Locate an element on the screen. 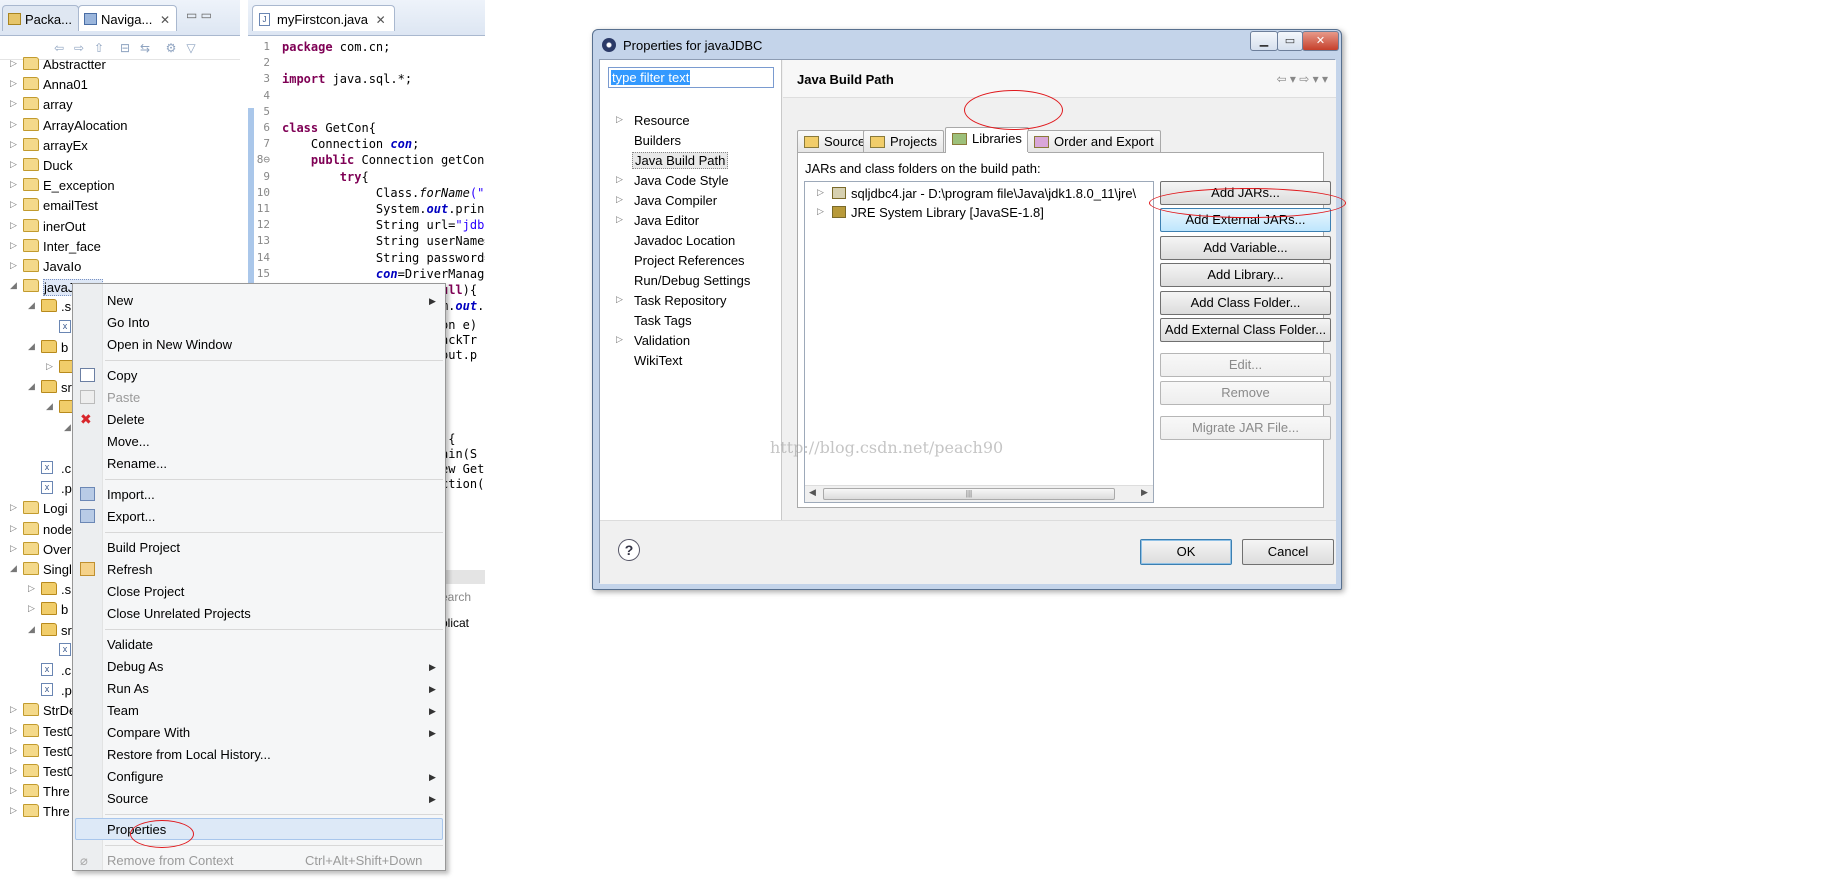 Image resolution: width=1830 pixels, height=883 pixels. tree-item: ▷ Duck is located at coordinates (120, 165).